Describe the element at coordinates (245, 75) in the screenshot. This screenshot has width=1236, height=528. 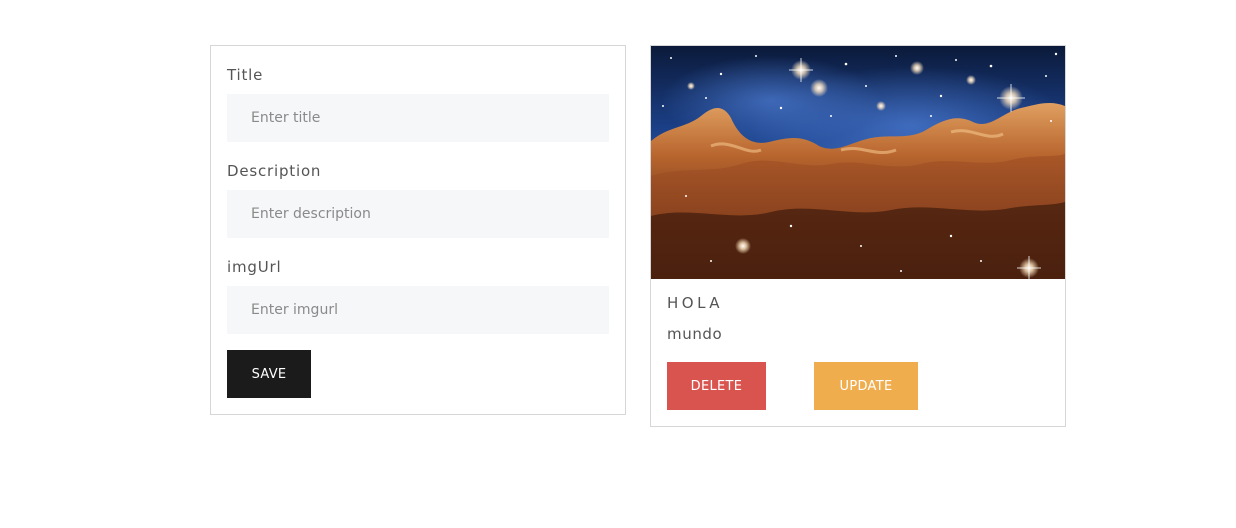
I see `title-label: Title` at that location.